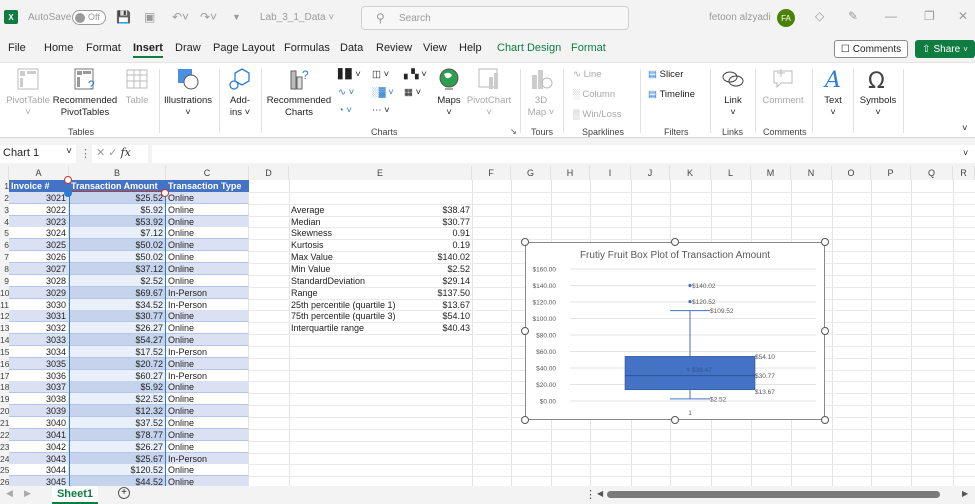 The image size is (975, 504). What do you see at coordinates (4, 268) in the screenshot?
I see `row-header: 8` at bounding box center [4, 268].